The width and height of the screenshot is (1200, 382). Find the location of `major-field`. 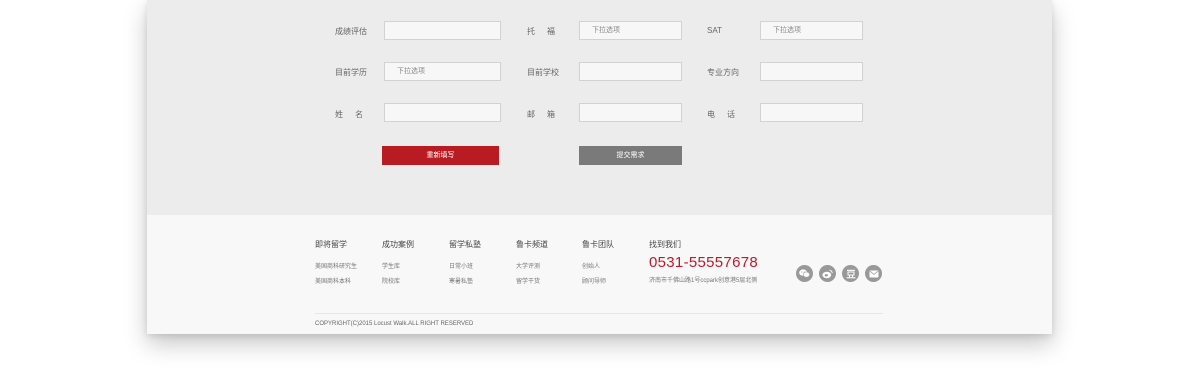

major-field is located at coordinates (811, 71).